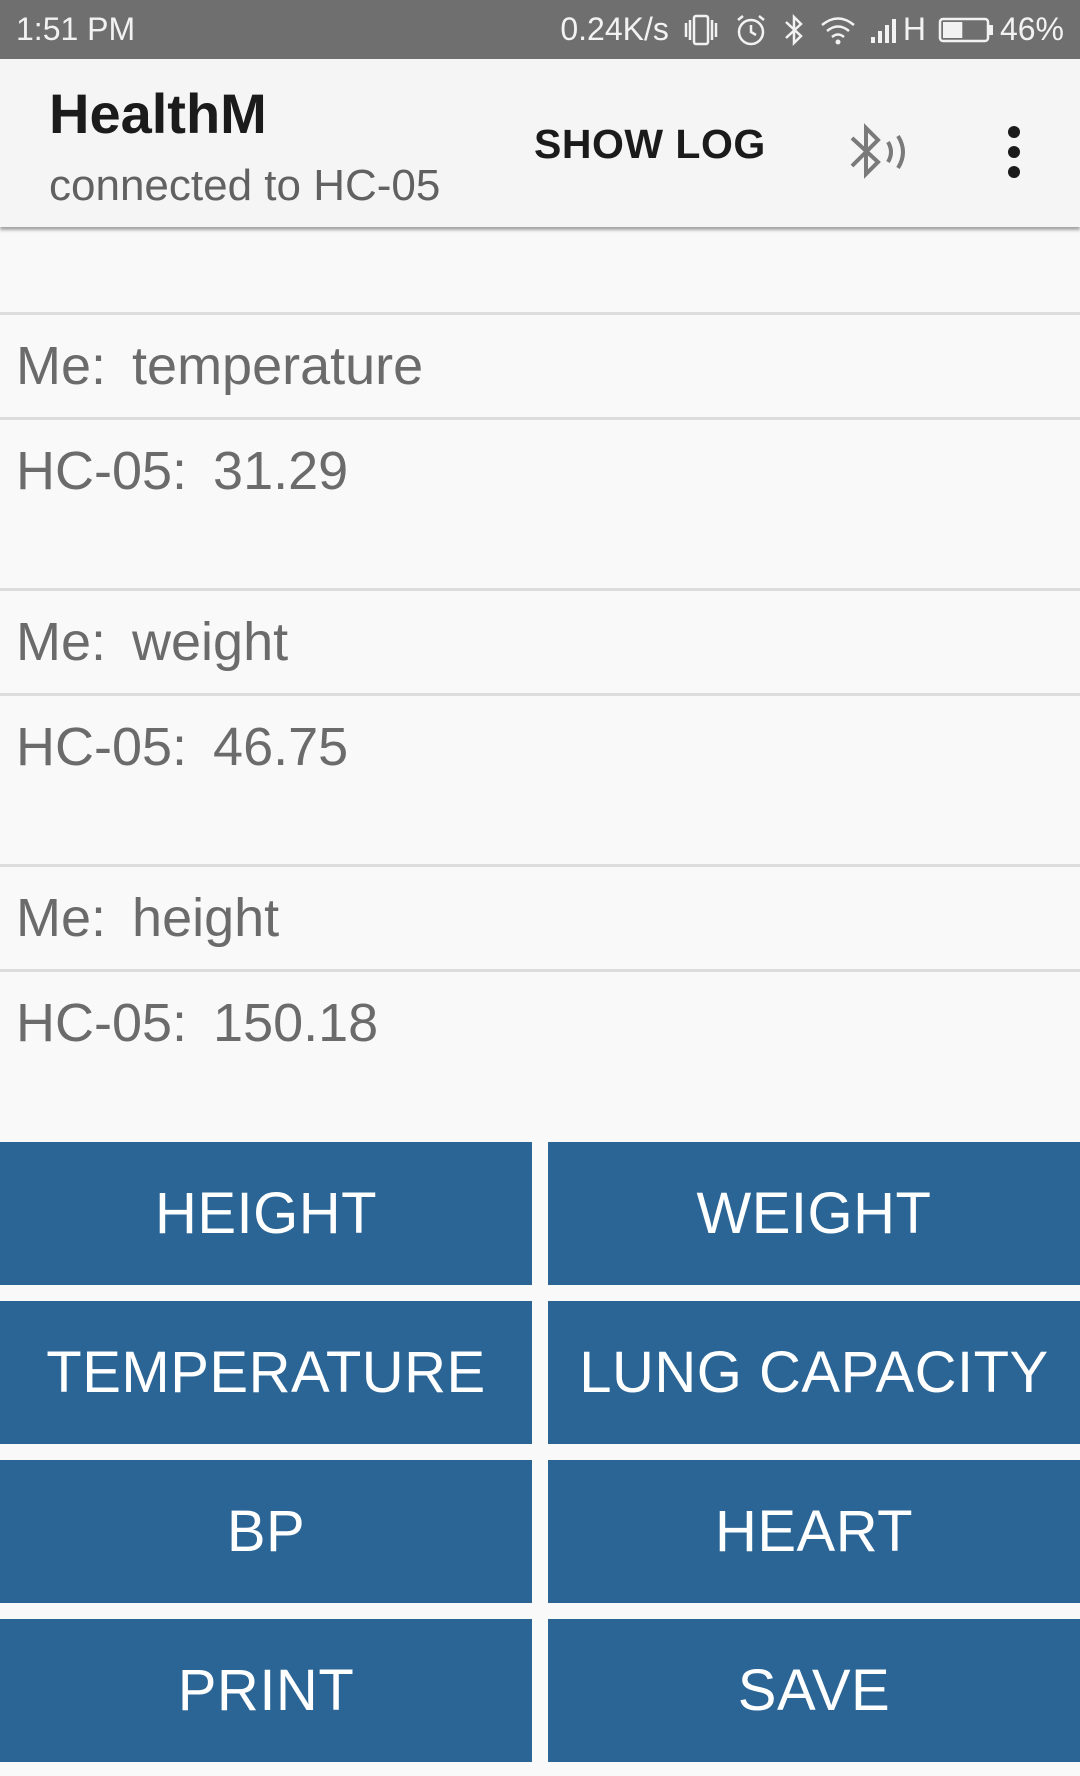 This screenshot has height=1776, width=1080. Describe the element at coordinates (278, 366) in the screenshot. I see `message-text: temperature` at that location.